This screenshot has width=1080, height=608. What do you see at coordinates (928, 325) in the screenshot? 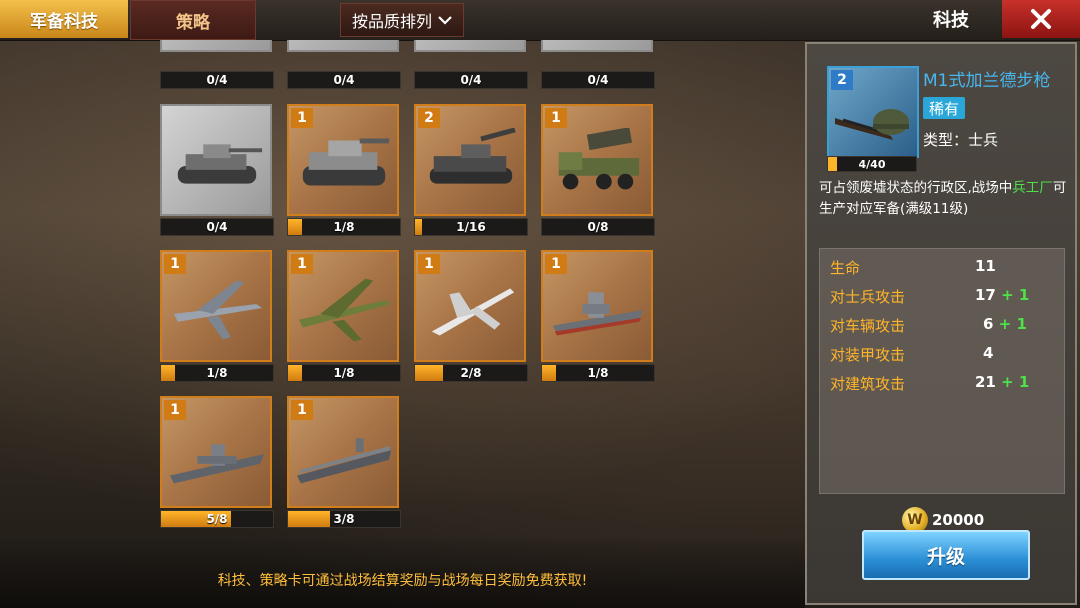
I see `stat-row: 对车辆攻击 6 + 1` at bounding box center [928, 325].